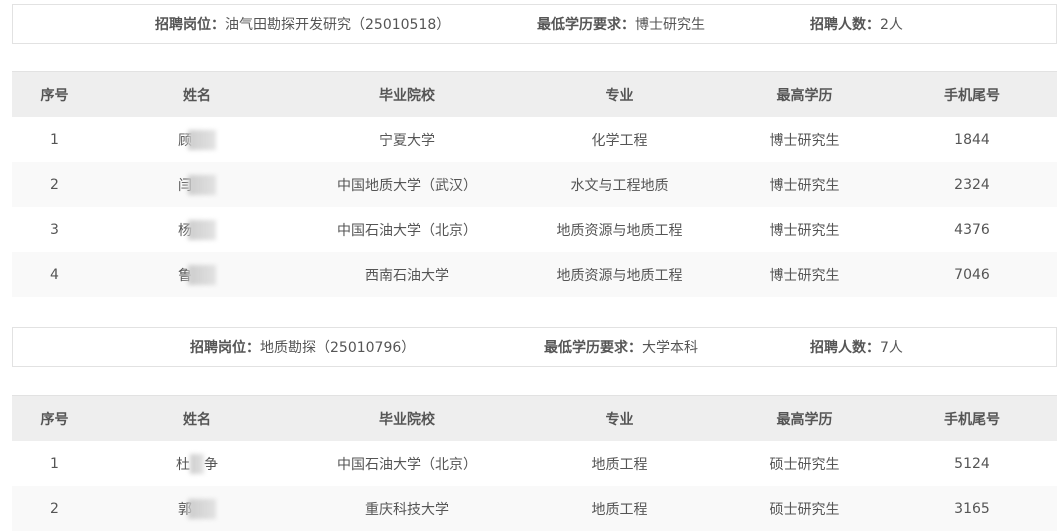  Describe the element at coordinates (891, 348) in the screenshot. I see `hire-count-value: 7人` at that location.